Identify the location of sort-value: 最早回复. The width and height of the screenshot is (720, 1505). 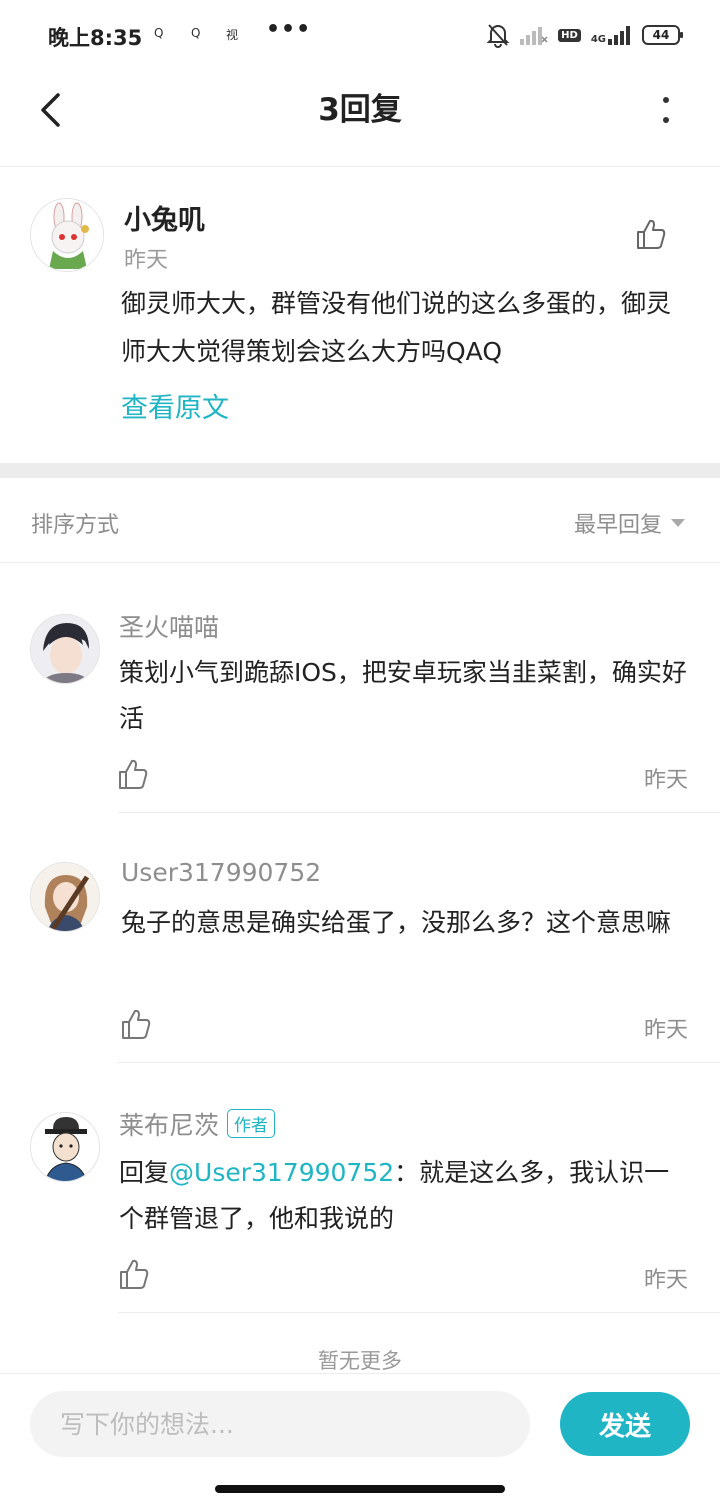
(617, 525).